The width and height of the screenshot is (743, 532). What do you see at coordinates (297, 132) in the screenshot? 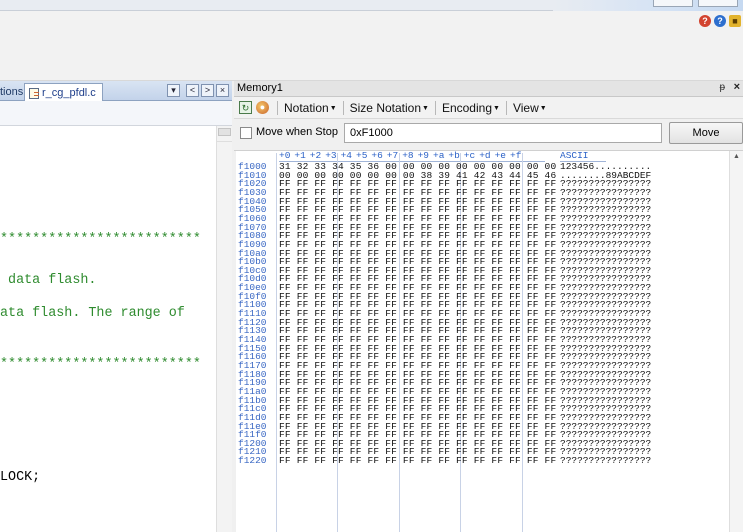
I see `move-when-stop-label: Move when Stop` at bounding box center [297, 132].